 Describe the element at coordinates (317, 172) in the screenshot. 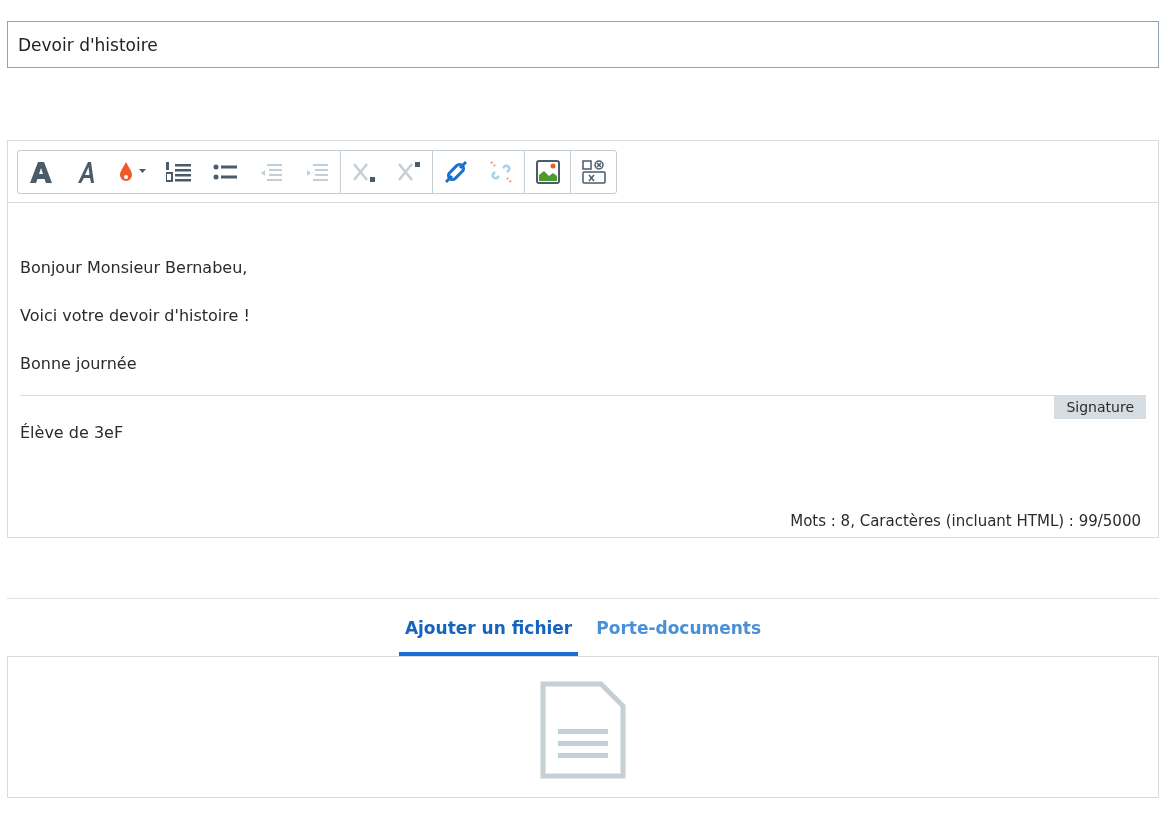

I see `indent-icon` at that location.